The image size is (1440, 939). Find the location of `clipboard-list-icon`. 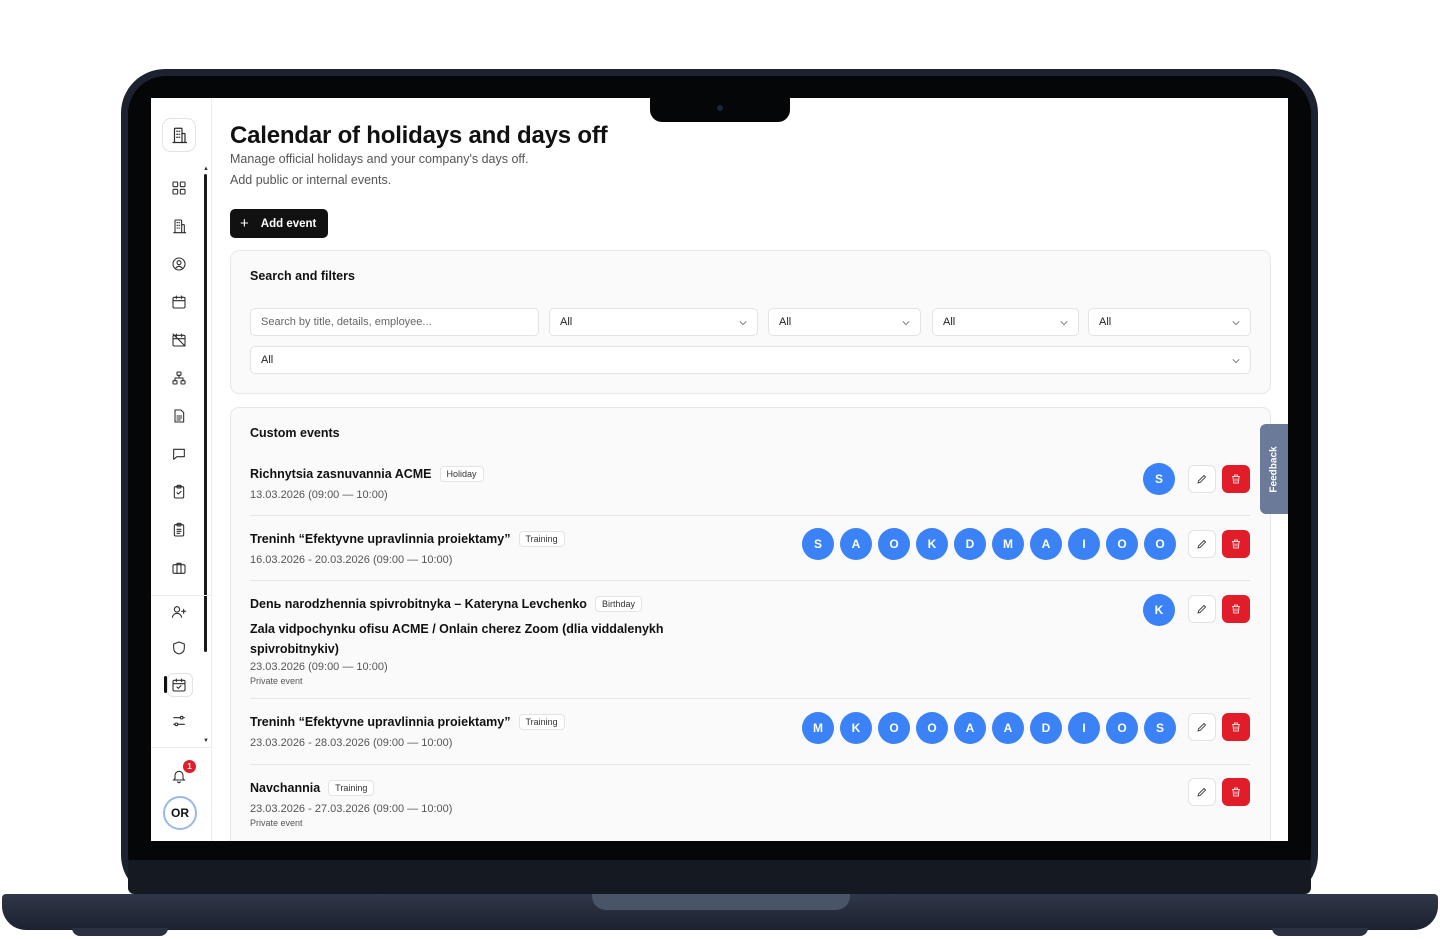

clipboard-list-icon is located at coordinates (179, 530).